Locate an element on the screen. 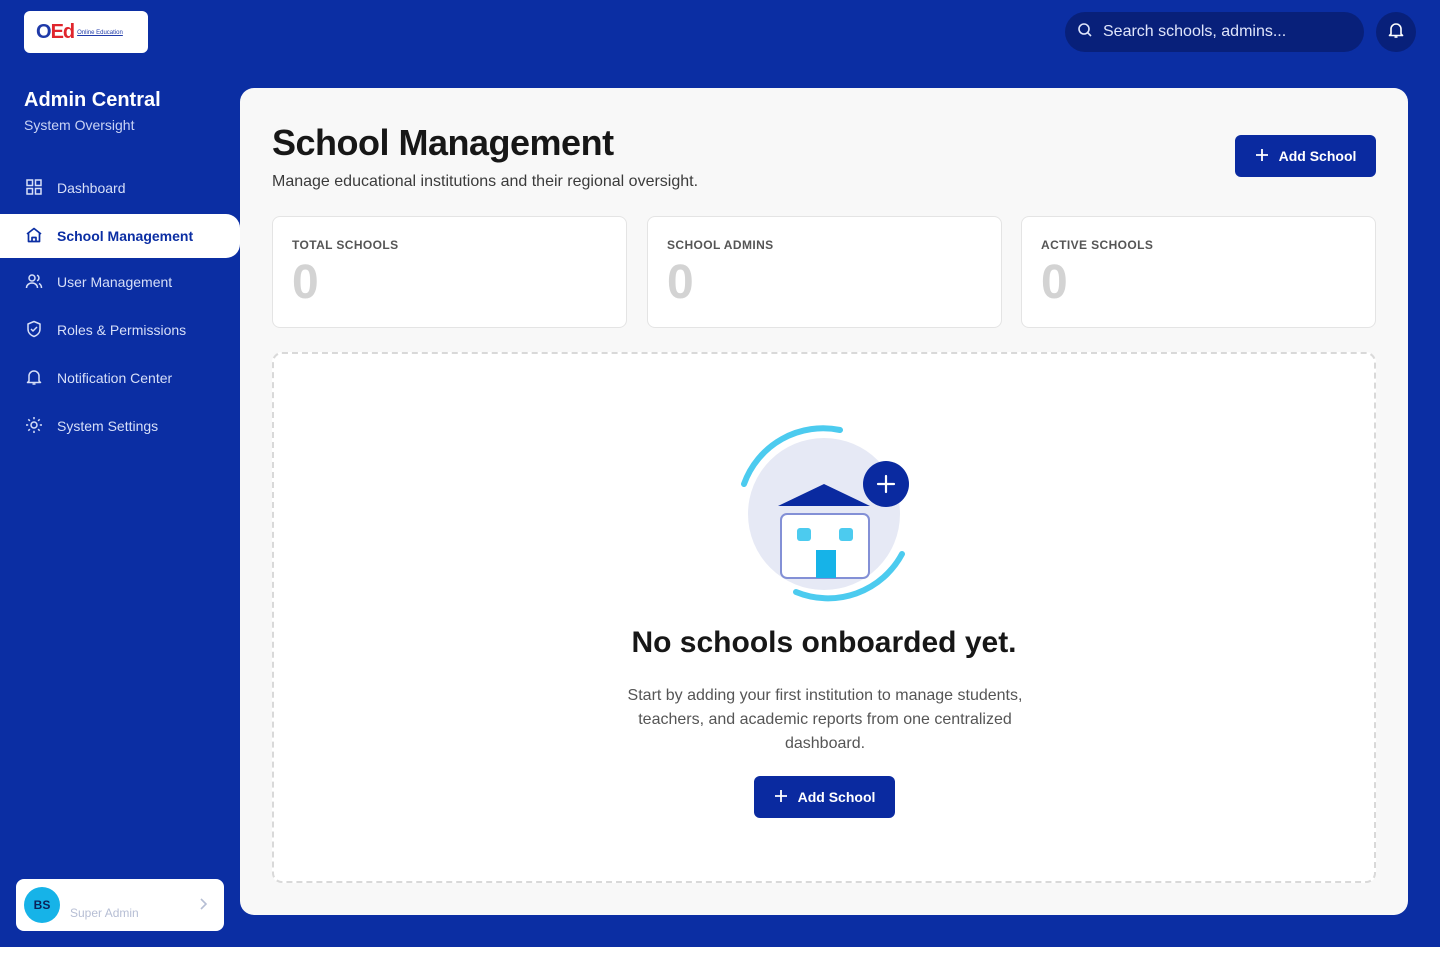 The image size is (1440, 955). user-profile-card: BS Super Admin is located at coordinates (120, 905).